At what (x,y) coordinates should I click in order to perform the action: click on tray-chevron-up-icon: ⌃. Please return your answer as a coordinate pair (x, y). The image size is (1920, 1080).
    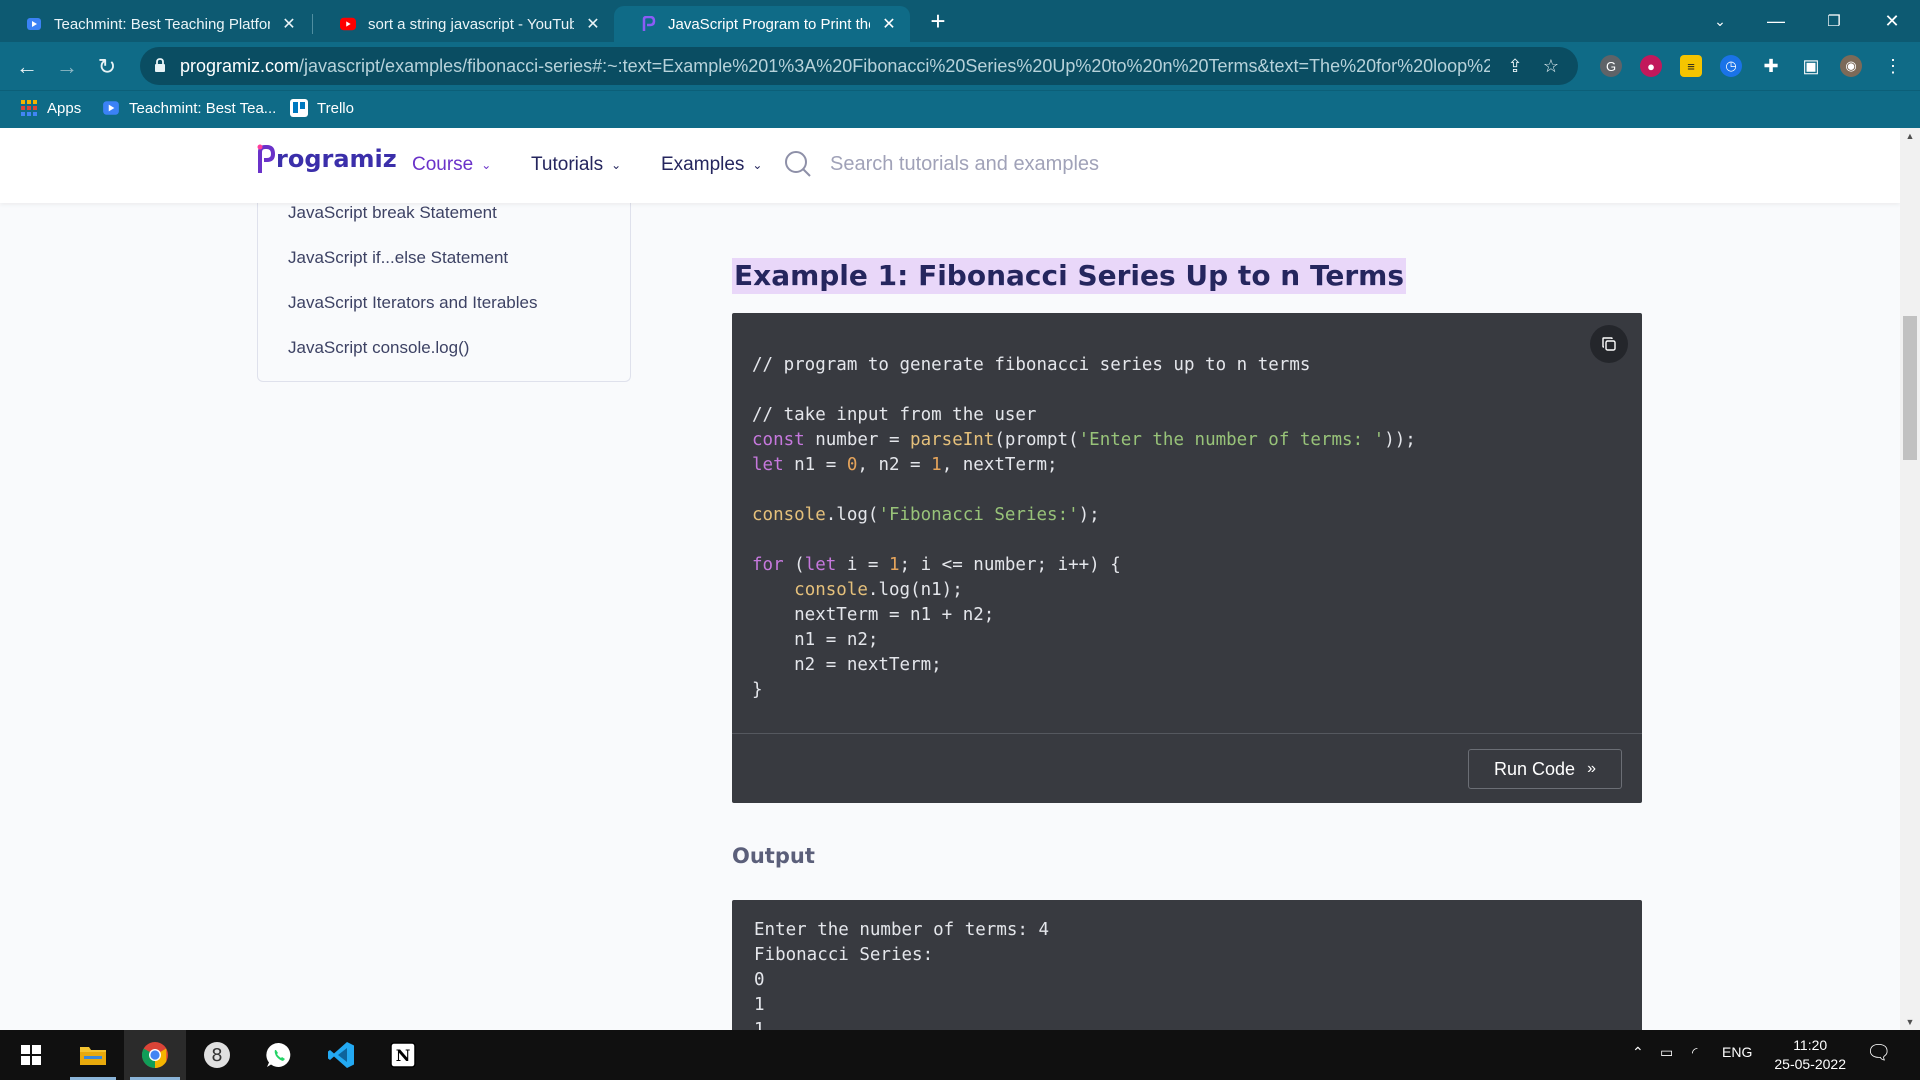
    Looking at the image, I should click on (1638, 1052).